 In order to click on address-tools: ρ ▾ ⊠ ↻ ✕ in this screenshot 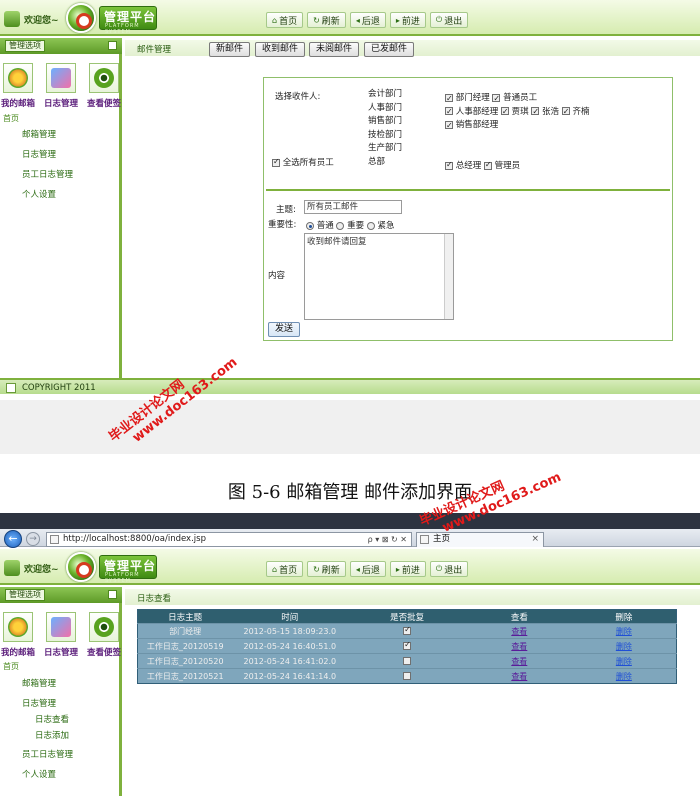, I will do `click(387, 539)`.